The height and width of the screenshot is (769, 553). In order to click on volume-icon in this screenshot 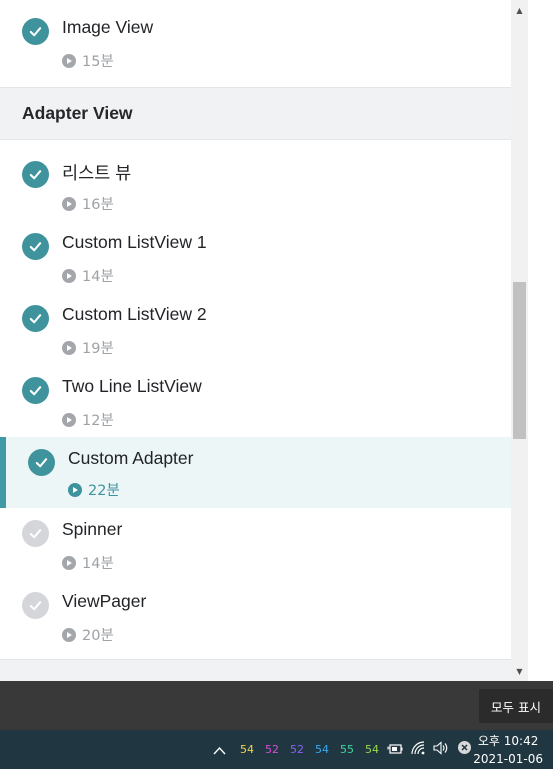, I will do `click(441, 749)`.